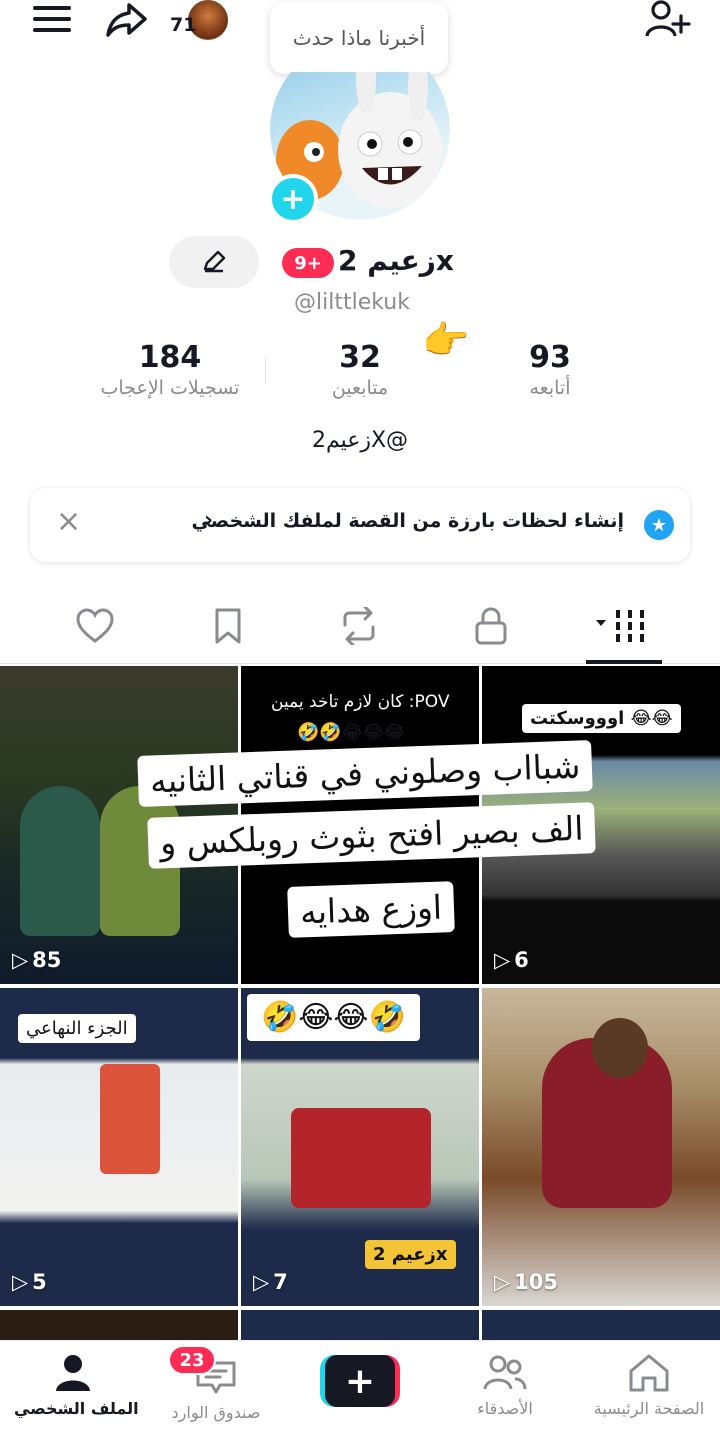  What do you see at coordinates (505, 1372) in the screenshot?
I see `friends-icon` at bounding box center [505, 1372].